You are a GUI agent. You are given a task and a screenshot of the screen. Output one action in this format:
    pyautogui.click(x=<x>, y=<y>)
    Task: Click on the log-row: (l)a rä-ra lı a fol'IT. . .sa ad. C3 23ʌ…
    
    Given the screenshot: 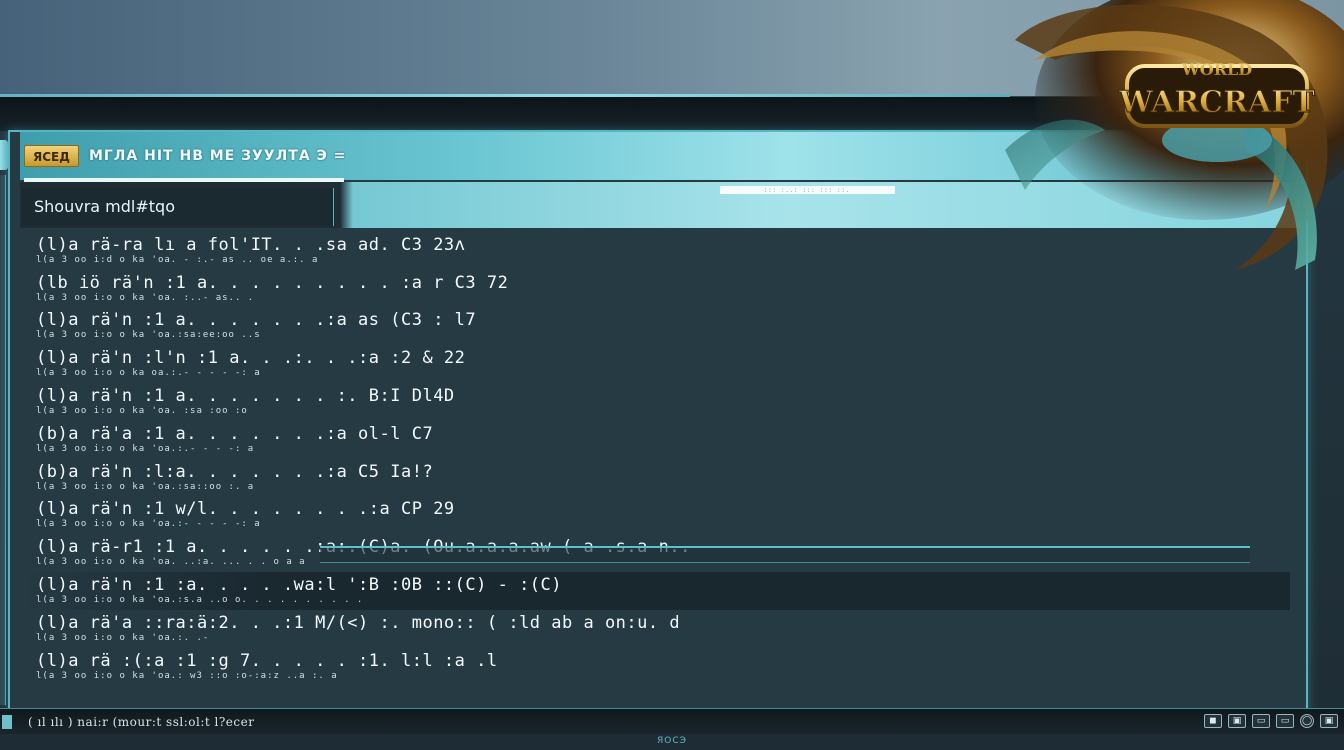 What is the action you would take?
    pyautogui.click(x=655, y=251)
    